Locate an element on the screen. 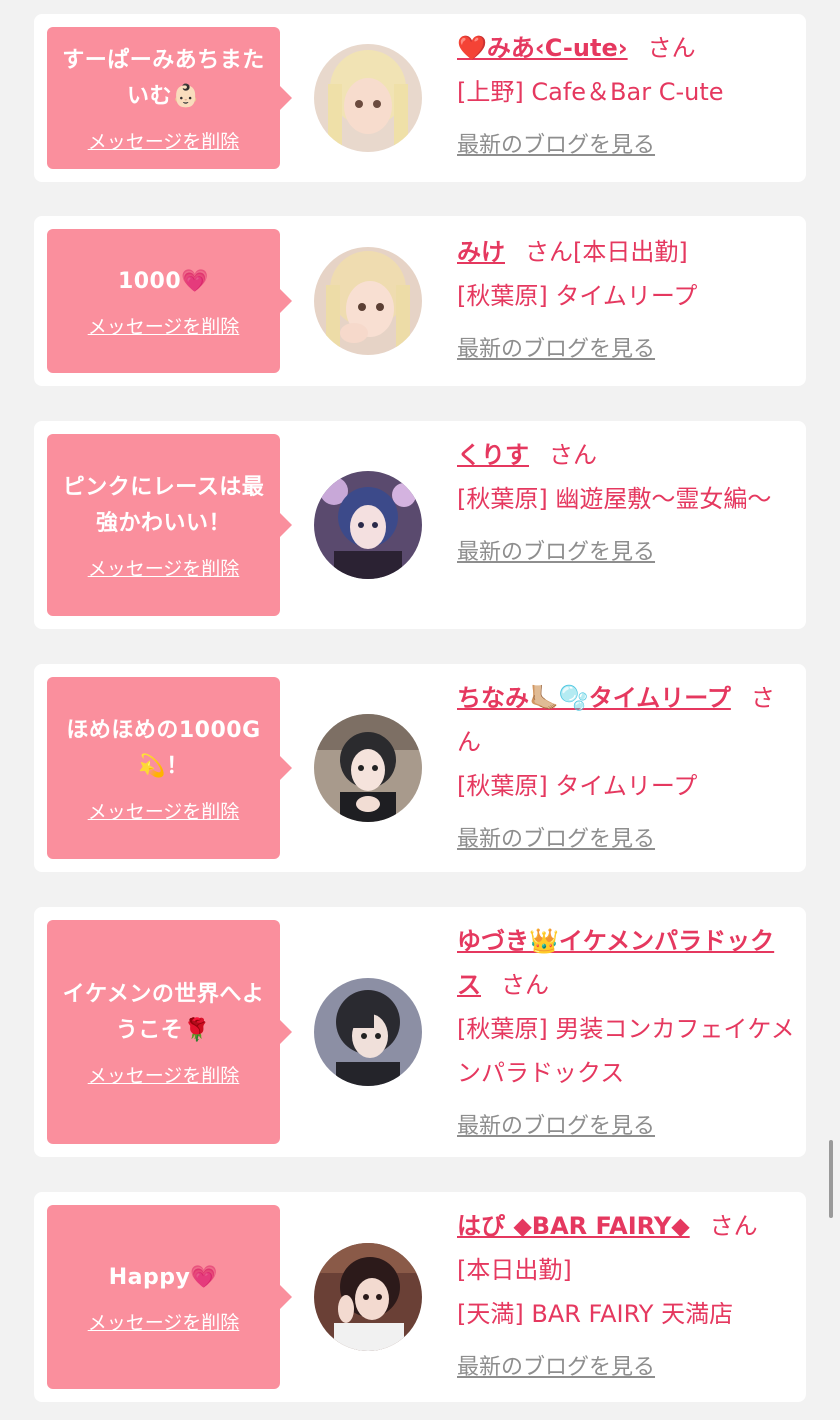  cast-info: ちなみ🦶🏼🫧タイムリープ さん [秋葉原] タイムリープ 最新のブログを見る is located at coordinates (626, 769).